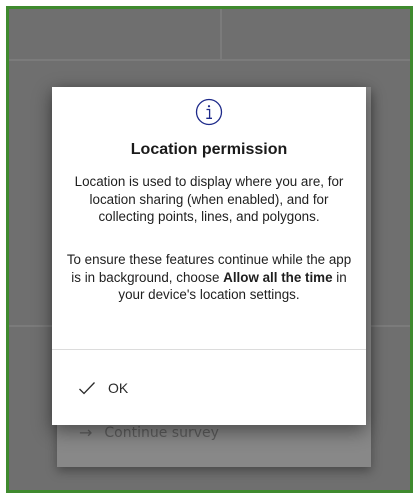  I want to click on ok-label: OK, so click(118, 387).